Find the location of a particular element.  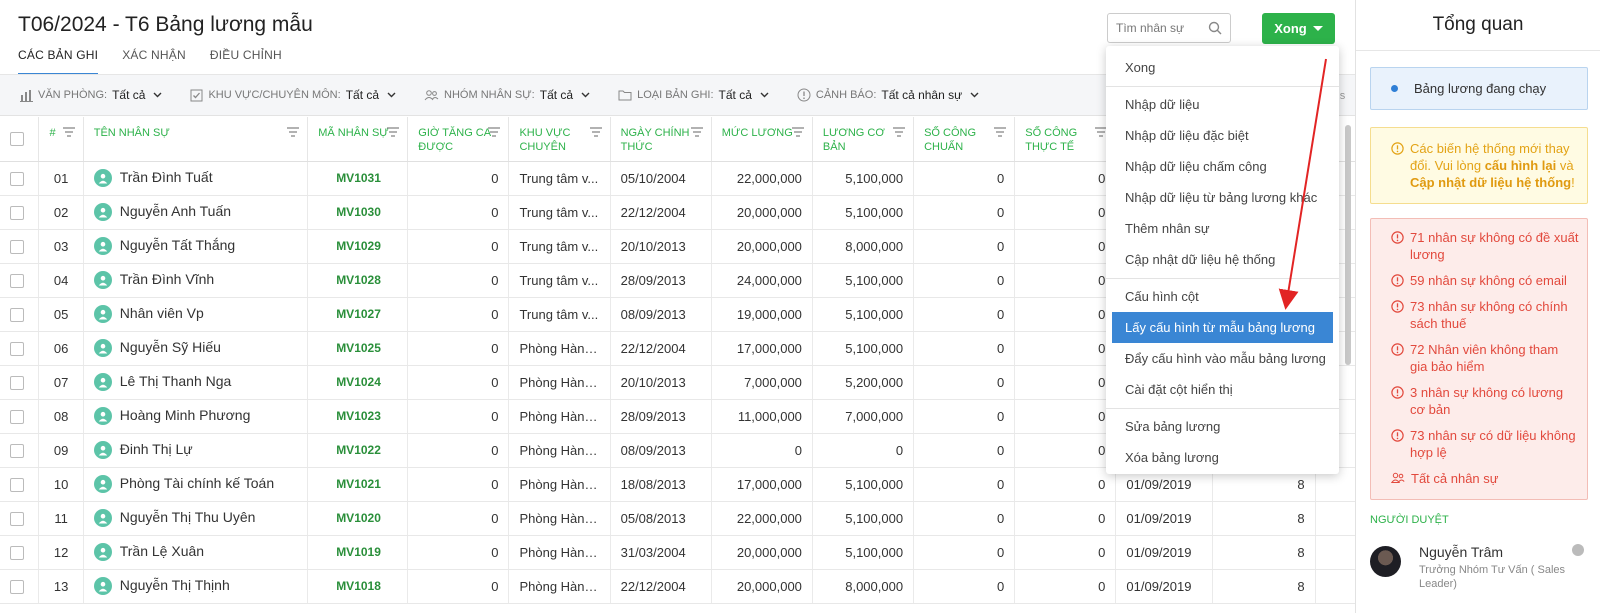

filter-2: KHU VỰC/CHUYÊN MÔN: Tất cả is located at coordinates (293, 95).